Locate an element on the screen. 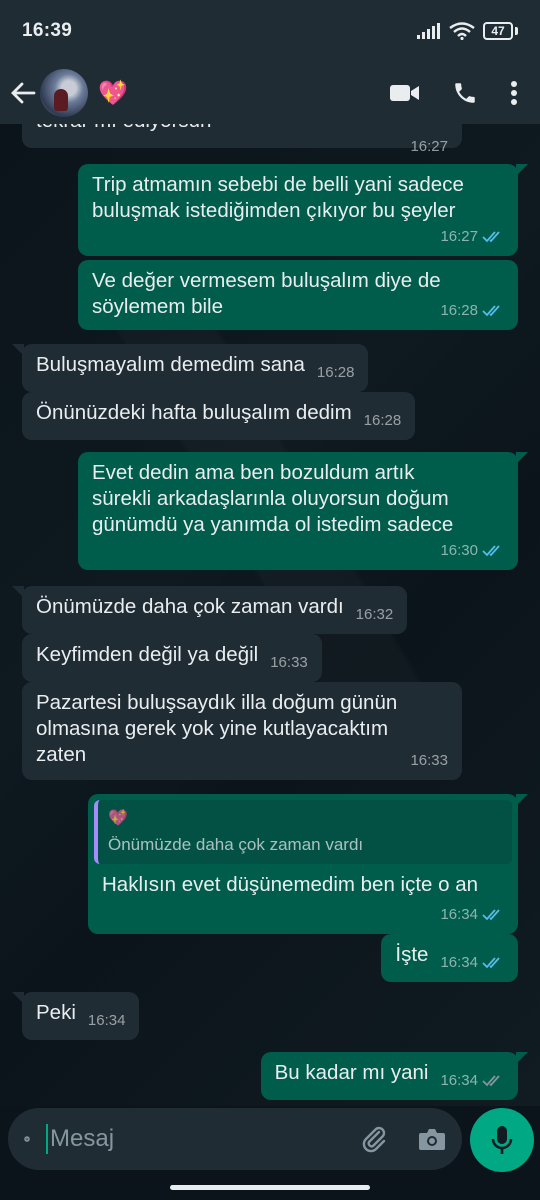 This screenshot has height=1200, width=540. message-time: 16:30 is located at coordinates (459, 550).